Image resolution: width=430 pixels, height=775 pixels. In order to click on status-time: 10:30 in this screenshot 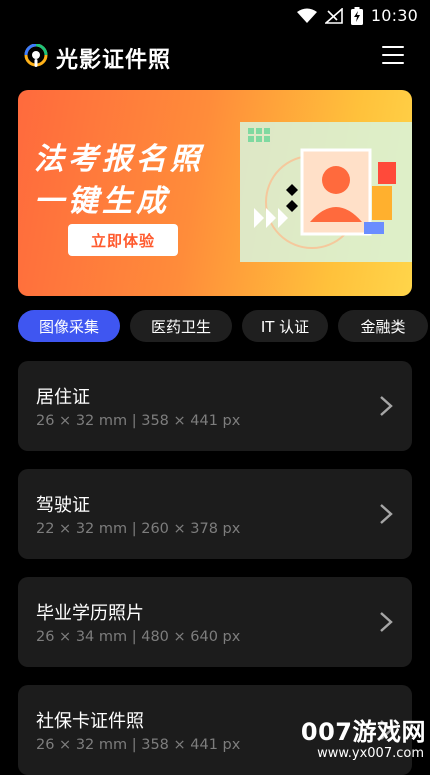, I will do `click(394, 15)`.